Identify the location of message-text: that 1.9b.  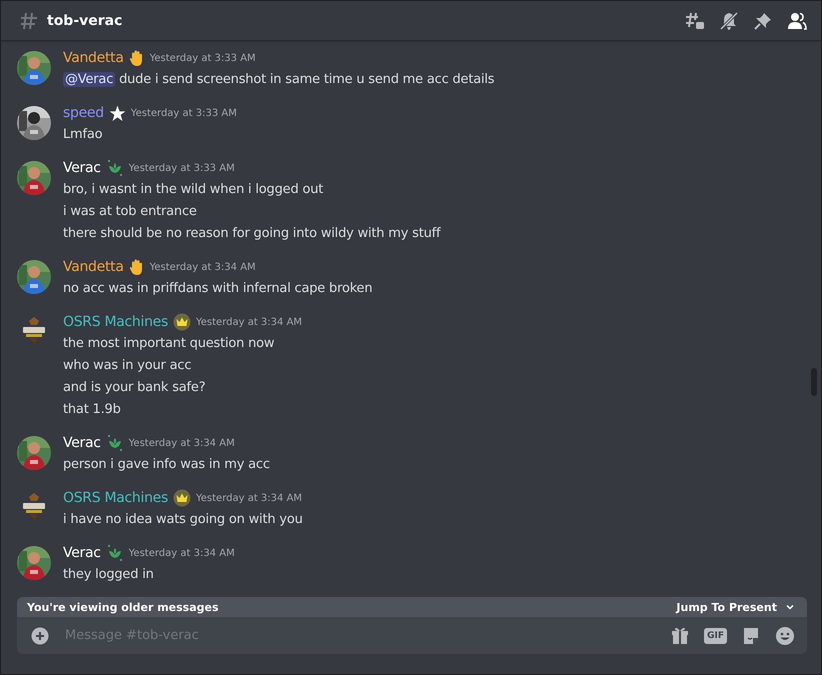
(92, 410).